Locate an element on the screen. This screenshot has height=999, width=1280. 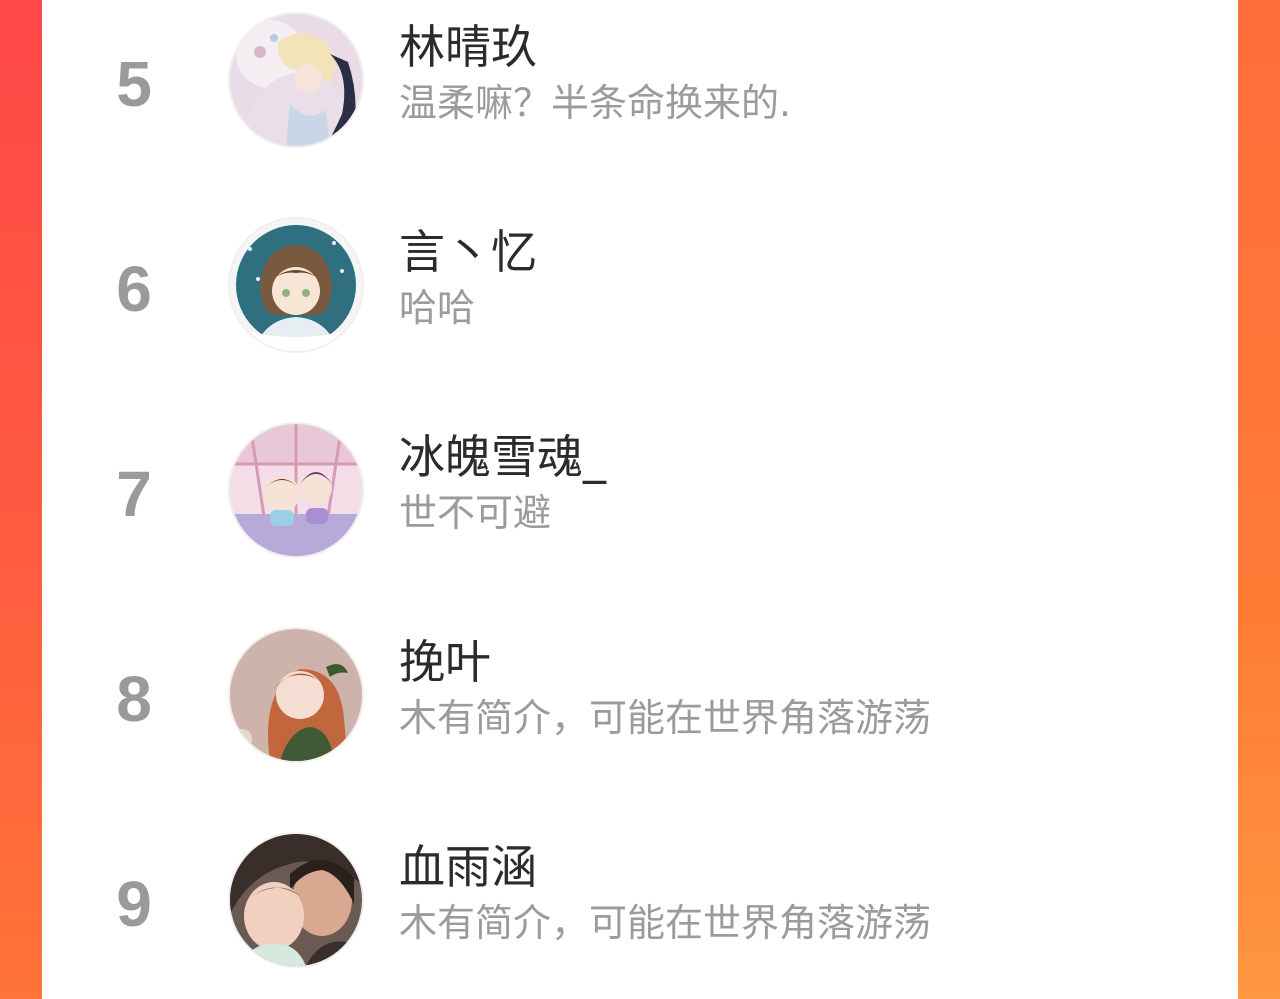
user-bio: 世不可避 is located at coordinates (475, 513).